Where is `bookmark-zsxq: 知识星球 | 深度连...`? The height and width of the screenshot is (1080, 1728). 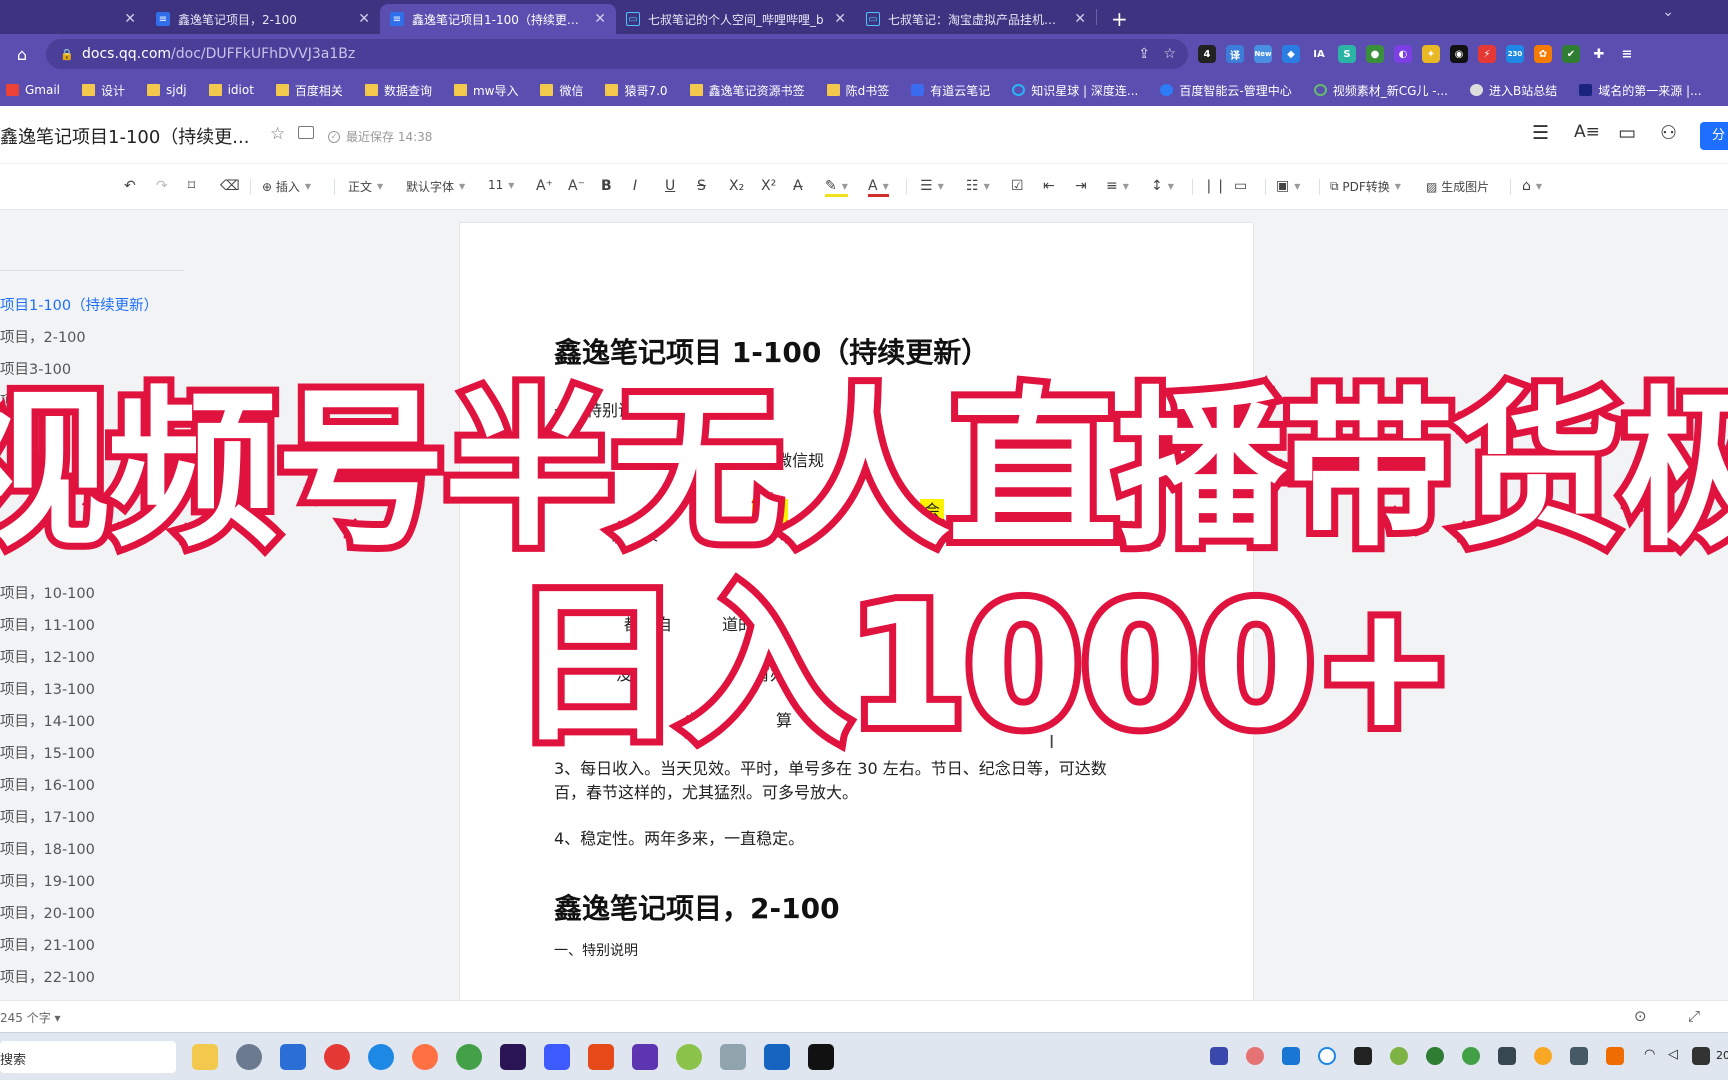 bookmark-zsxq: 知识星球 | 深度连... is located at coordinates (1075, 90).